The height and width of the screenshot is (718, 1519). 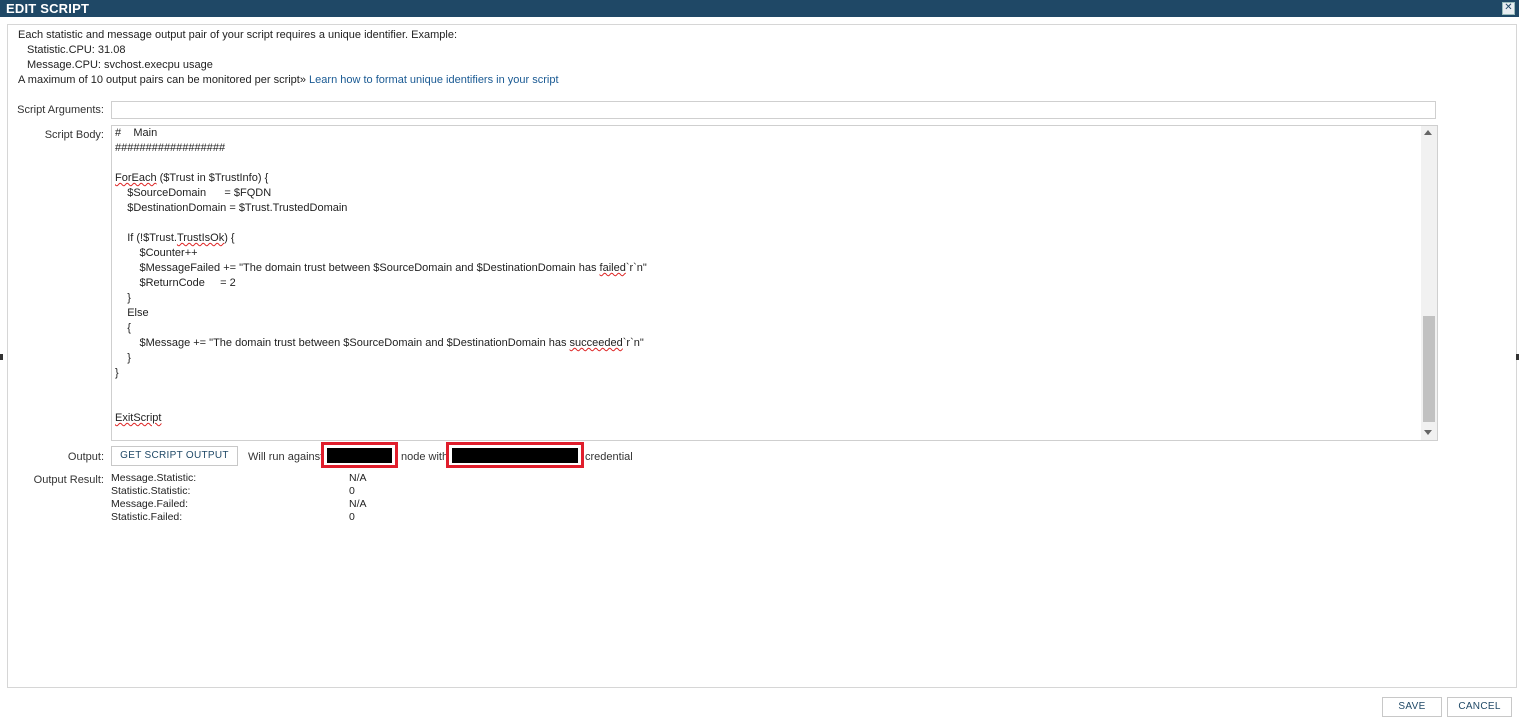 What do you see at coordinates (773, 110) in the screenshot?
I see `script-arguments-input` at bounding box center [773, 110].